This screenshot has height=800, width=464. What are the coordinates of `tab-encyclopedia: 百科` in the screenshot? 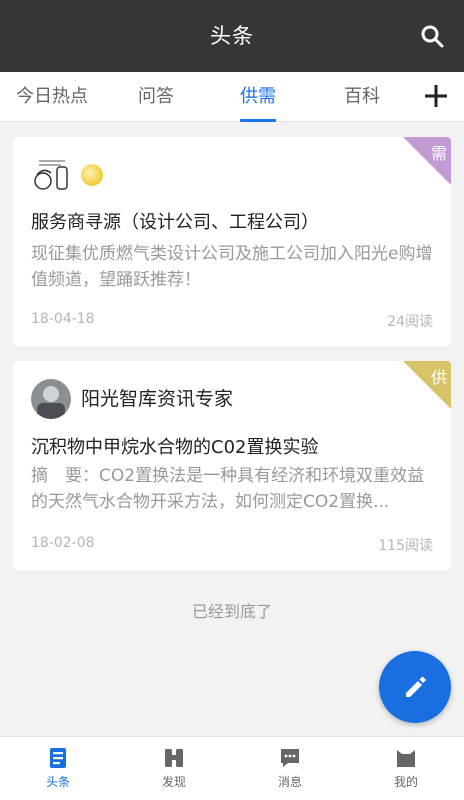 It's located at (362, 97).